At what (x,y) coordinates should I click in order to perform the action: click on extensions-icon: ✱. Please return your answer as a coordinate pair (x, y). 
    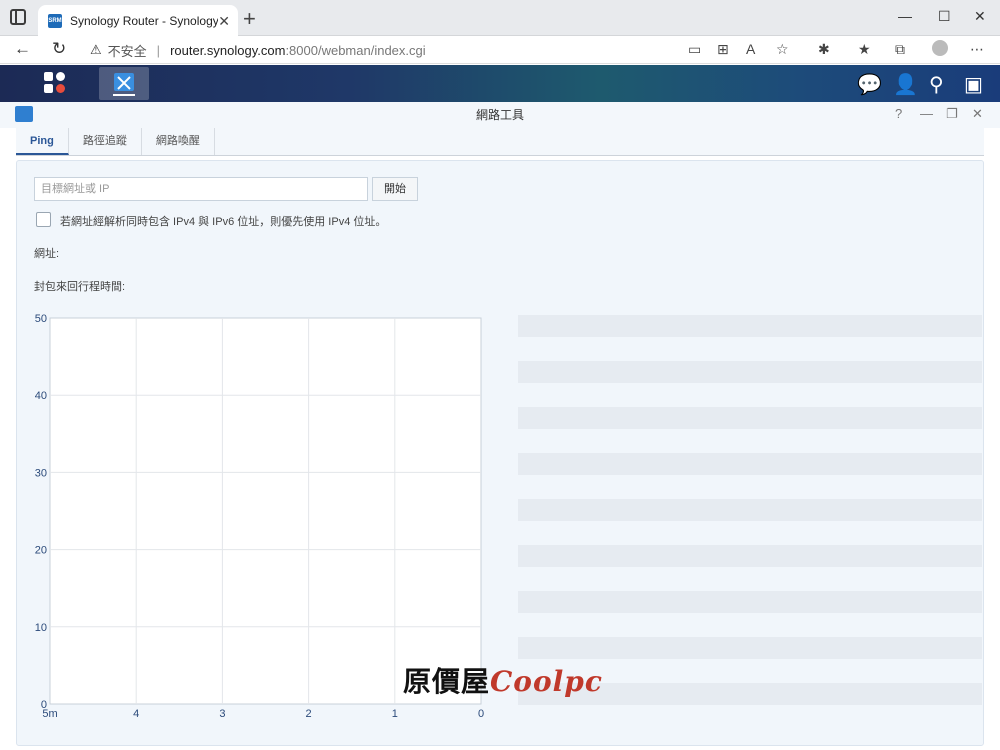
    Looking at the image, I should click on (824, 49).